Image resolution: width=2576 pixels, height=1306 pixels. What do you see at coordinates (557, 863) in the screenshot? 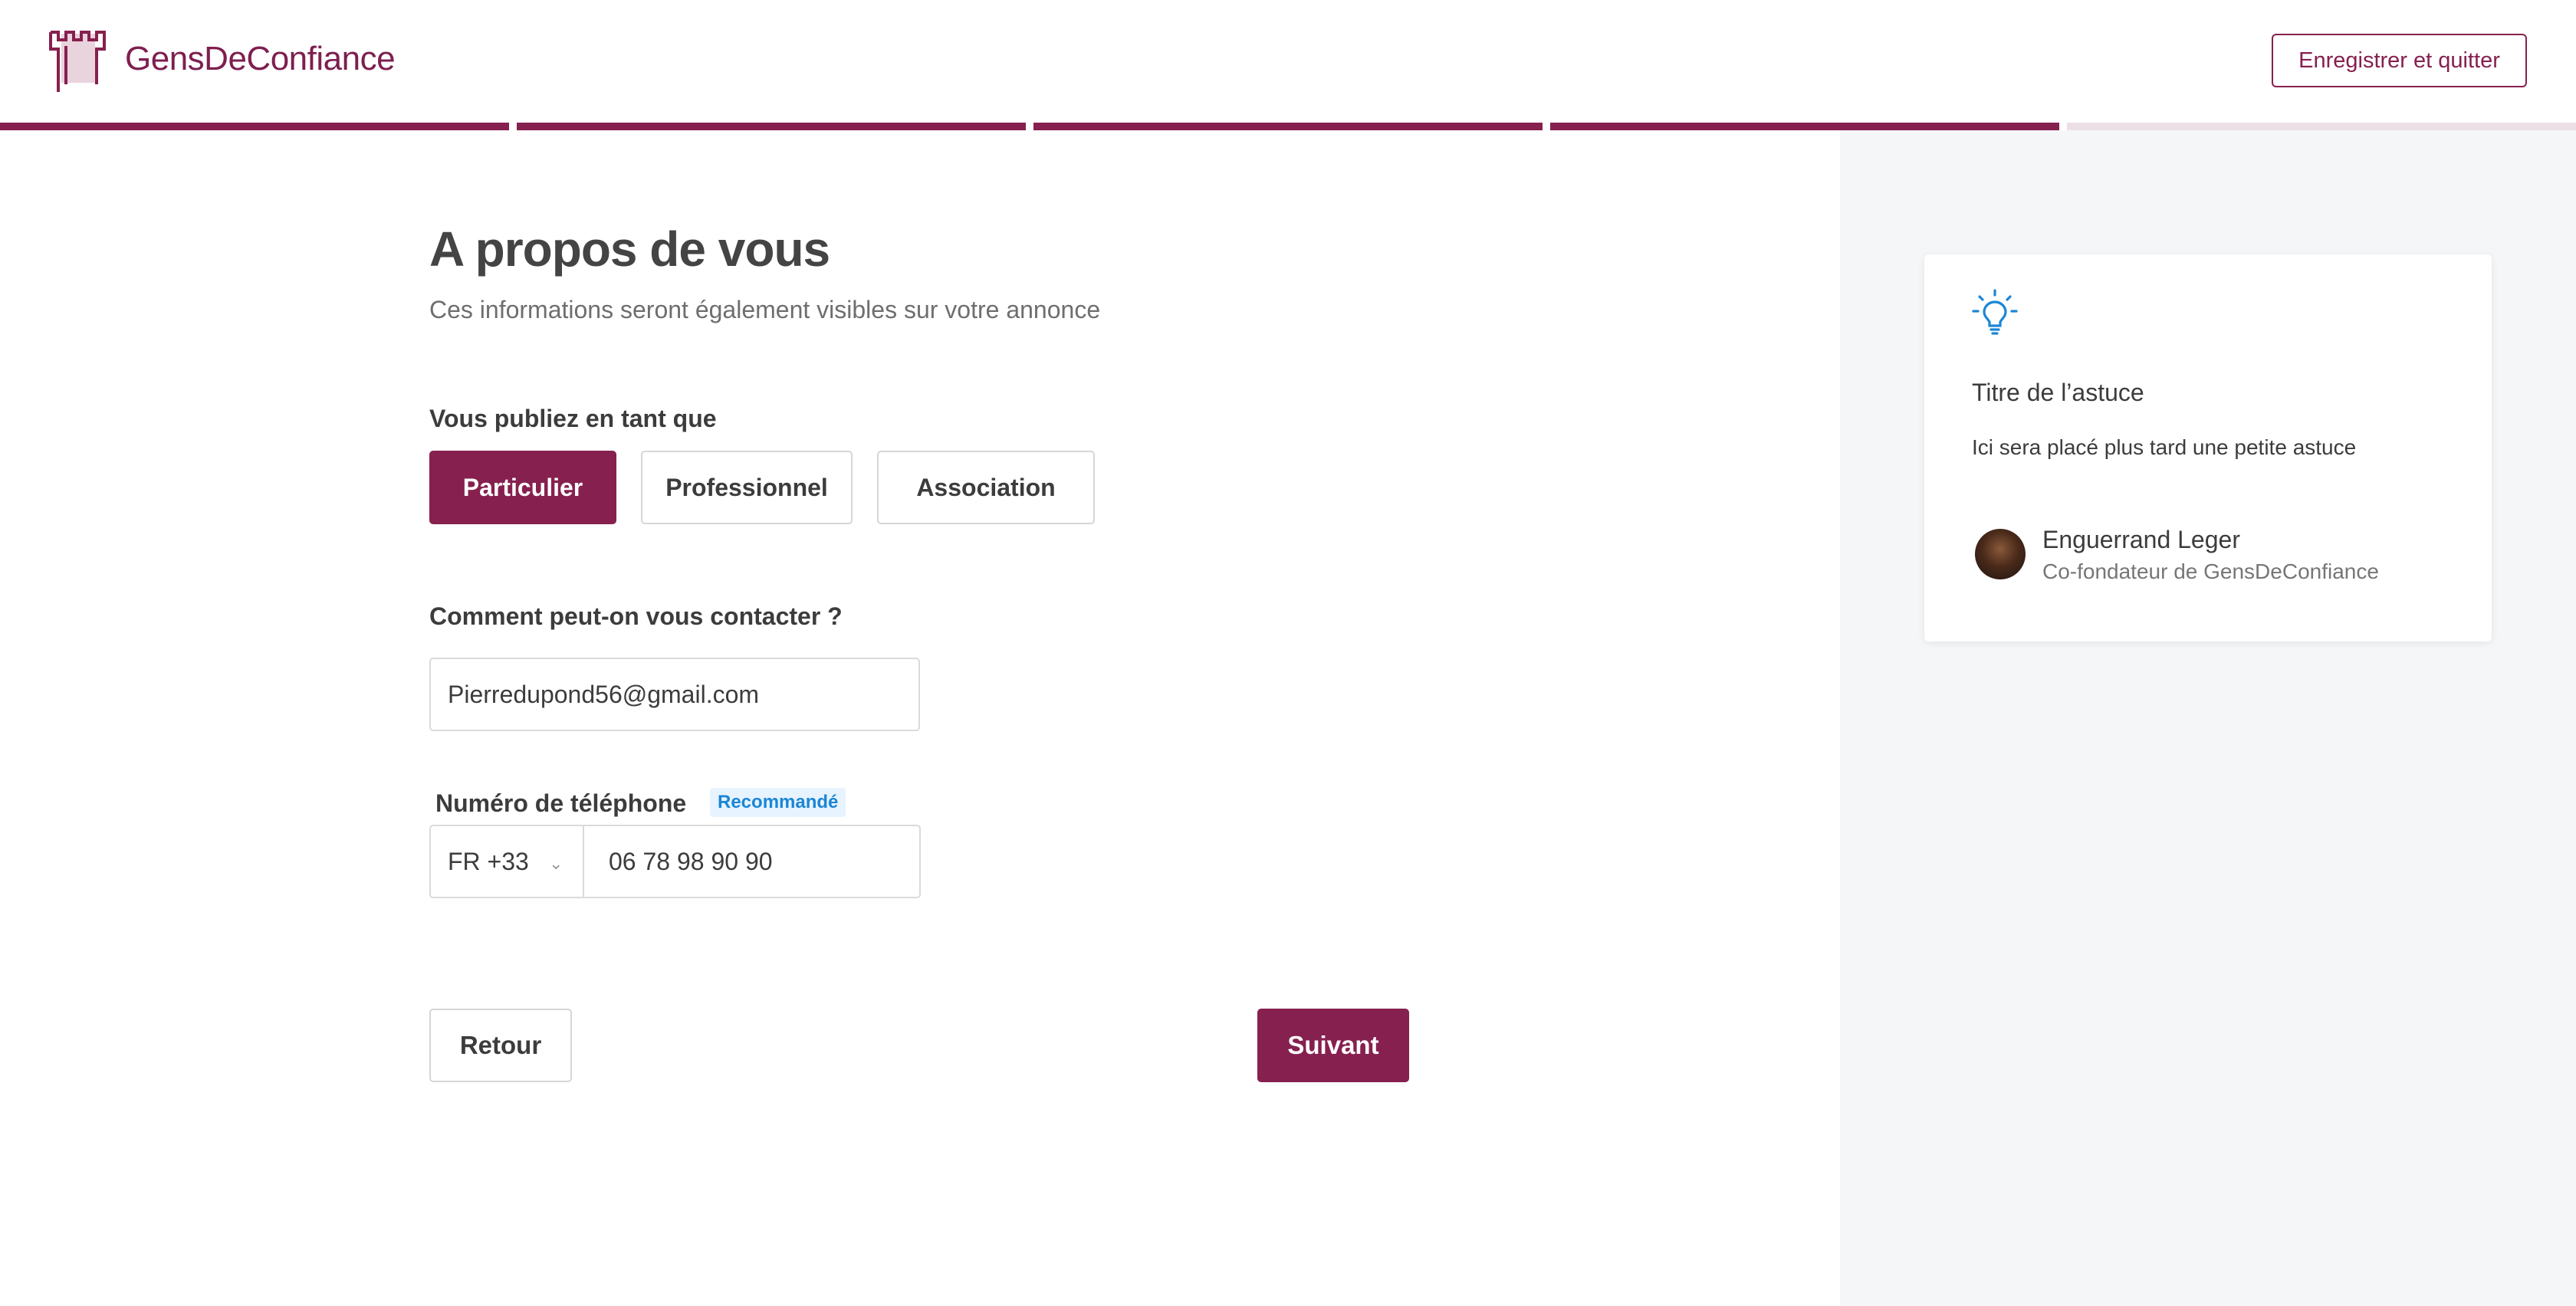
I see `chevron-down-icon: ⌄` at bounding box center [557, 863].